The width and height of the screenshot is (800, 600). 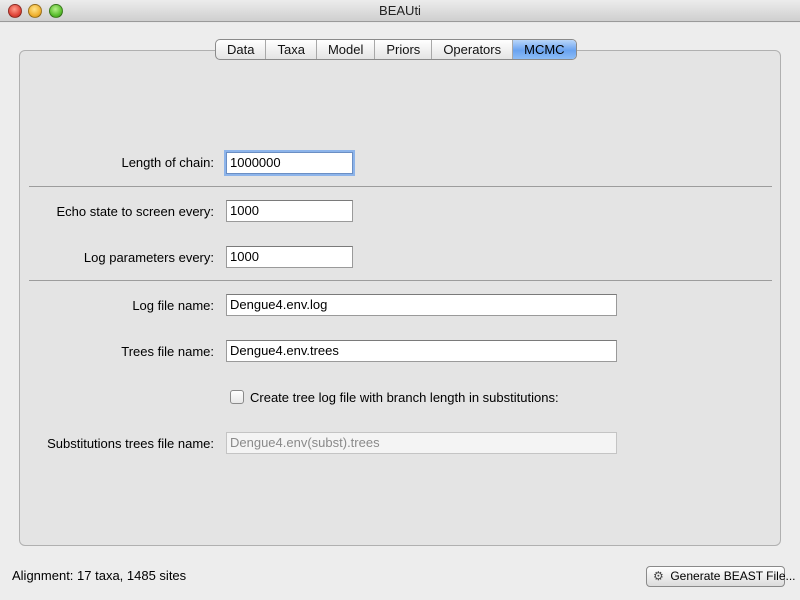 I want to click on title-bar: BEAUti, so click(x=400, y=11).